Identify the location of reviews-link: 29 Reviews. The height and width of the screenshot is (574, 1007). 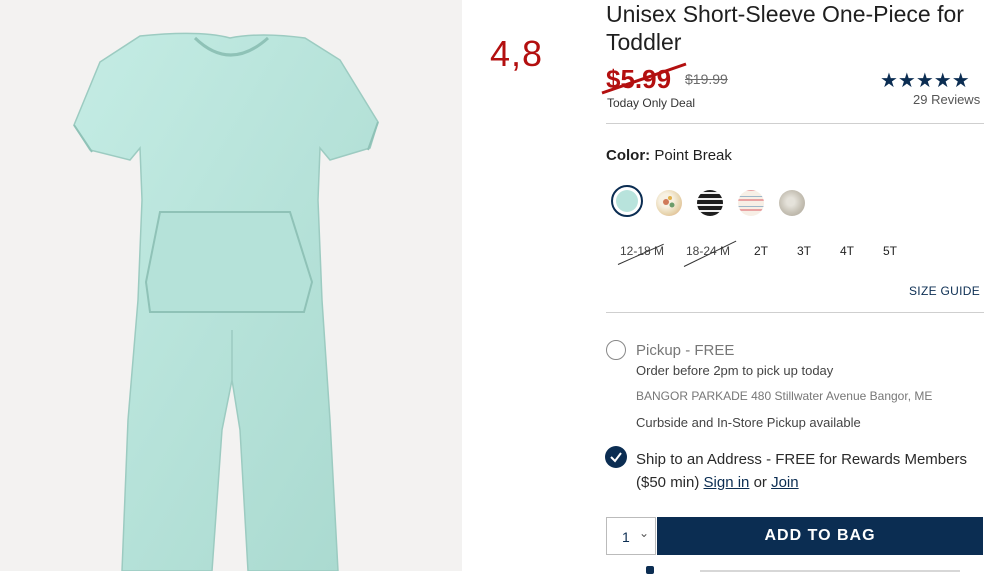
(946, 99).